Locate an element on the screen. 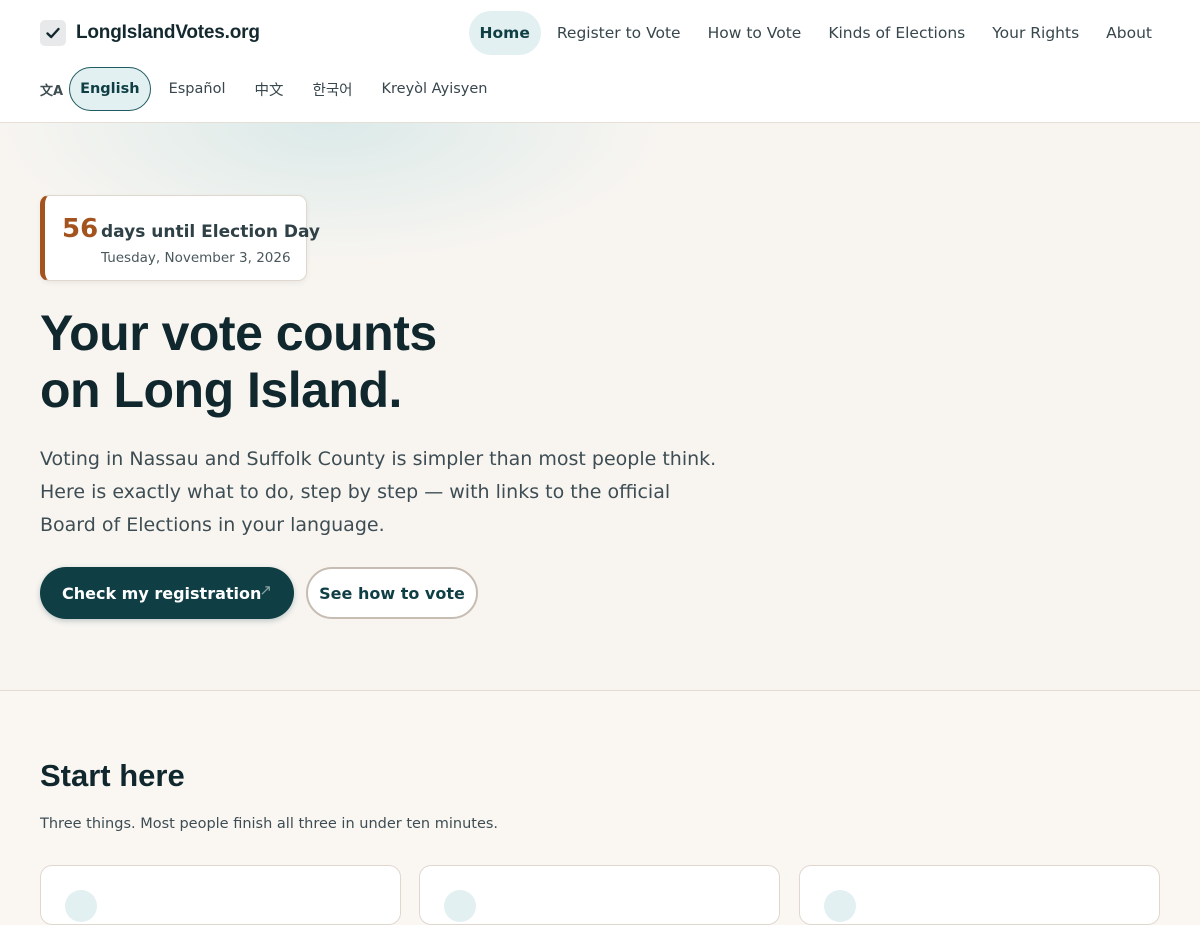  hero-title-line-1: Your vote counts is located at coordinates (238, 333).